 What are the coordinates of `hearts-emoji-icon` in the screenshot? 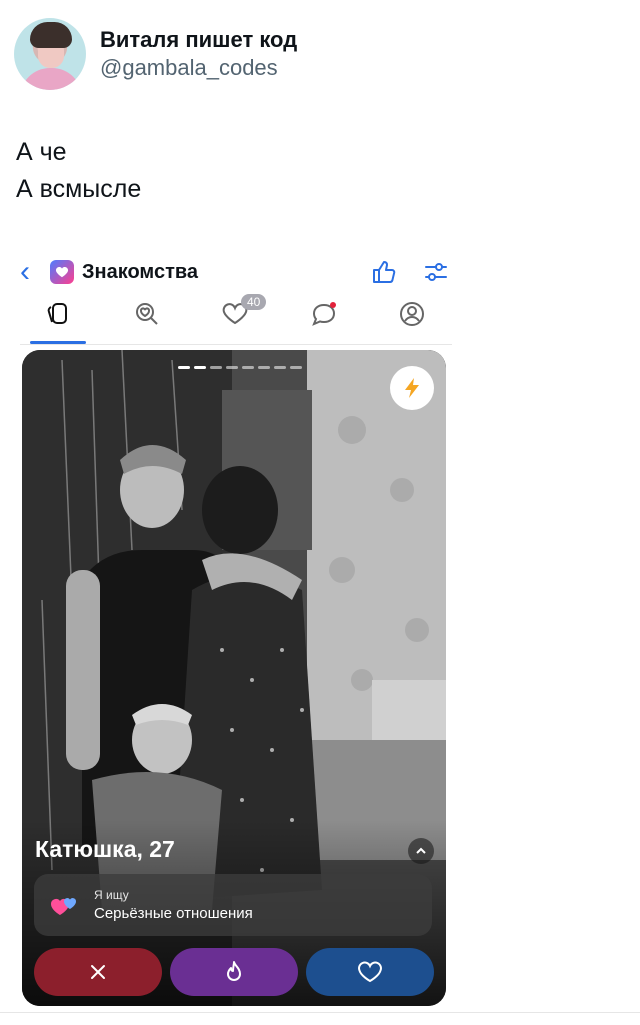 It's located at (64, 906).